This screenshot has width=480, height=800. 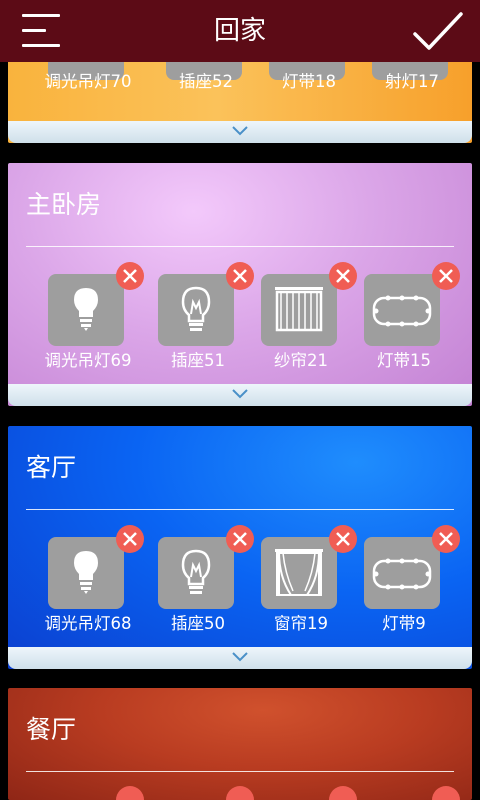 What do you see at coordinates (412, 81) in the screenshot?
I see `device-label: 射灯17` at bounding box center [412, 81].